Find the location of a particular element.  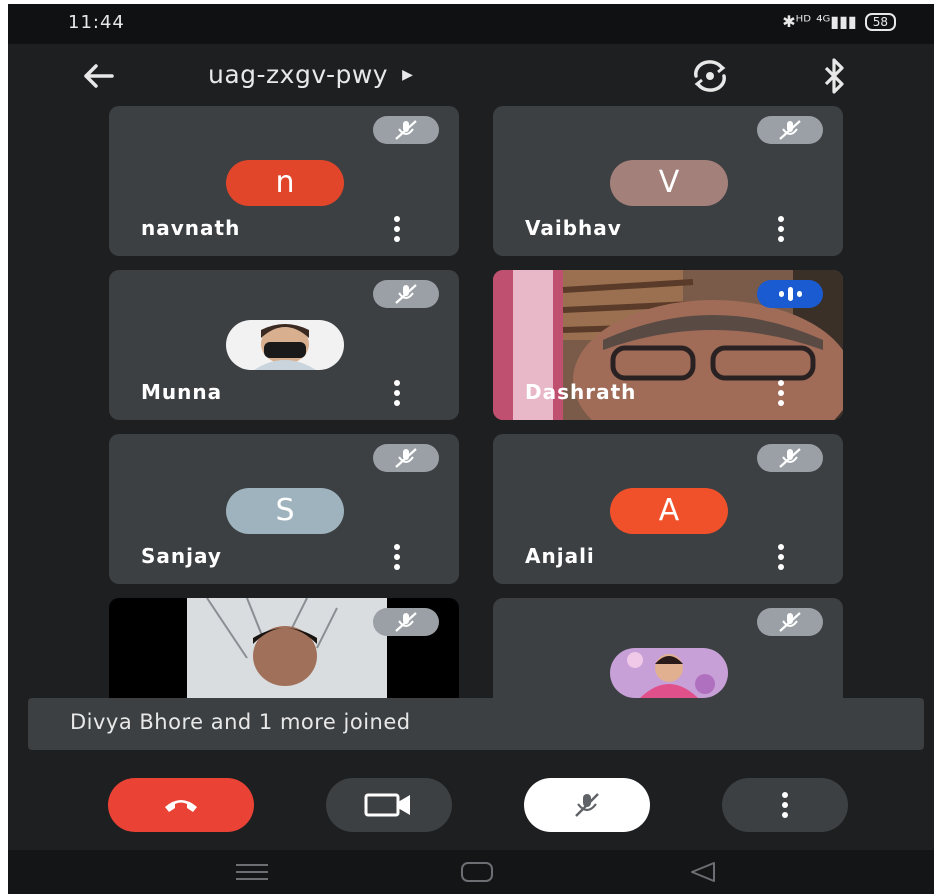

network-indicator: ✱ᴴᴰ ⁴ᴳ▮▮▮ is located at coordinates (819, 21).